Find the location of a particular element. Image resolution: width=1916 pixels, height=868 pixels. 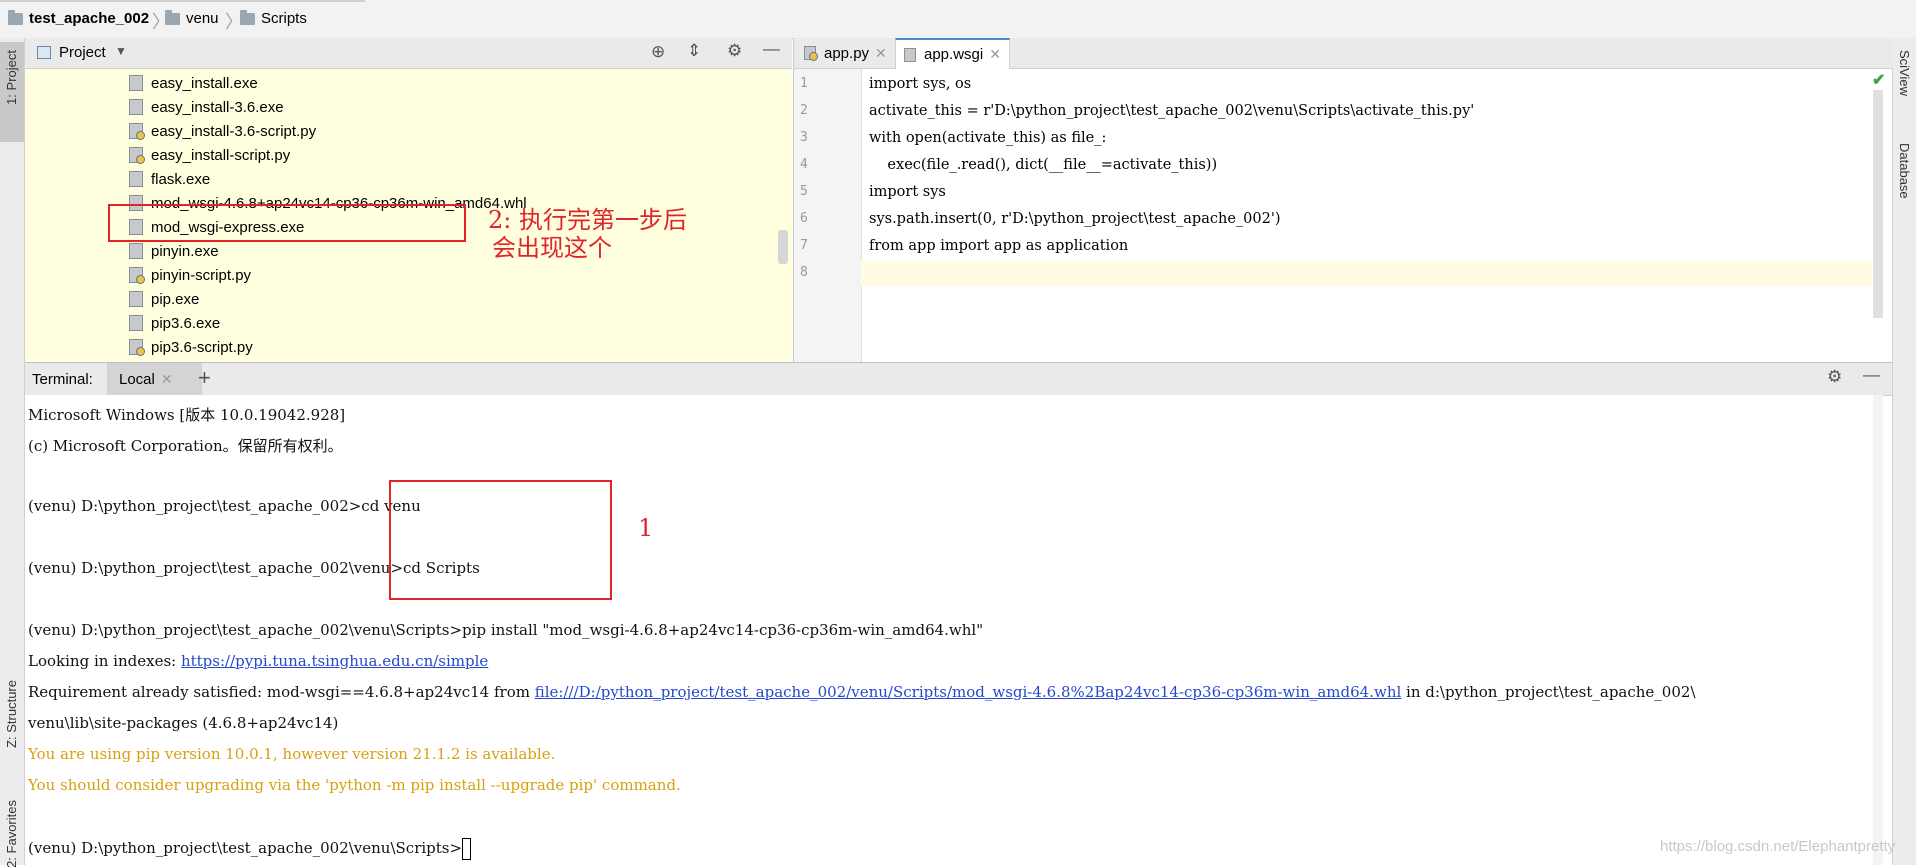

favorites-tool-tab: 2: Favorites is located at coordinates (12, 834).